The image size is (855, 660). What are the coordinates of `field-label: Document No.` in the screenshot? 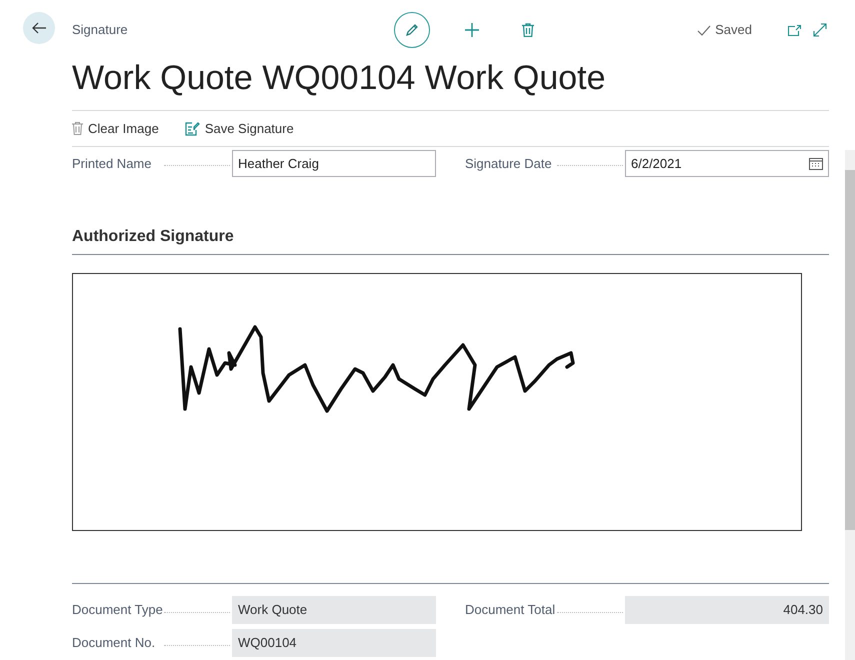 It's located at (114, 643).